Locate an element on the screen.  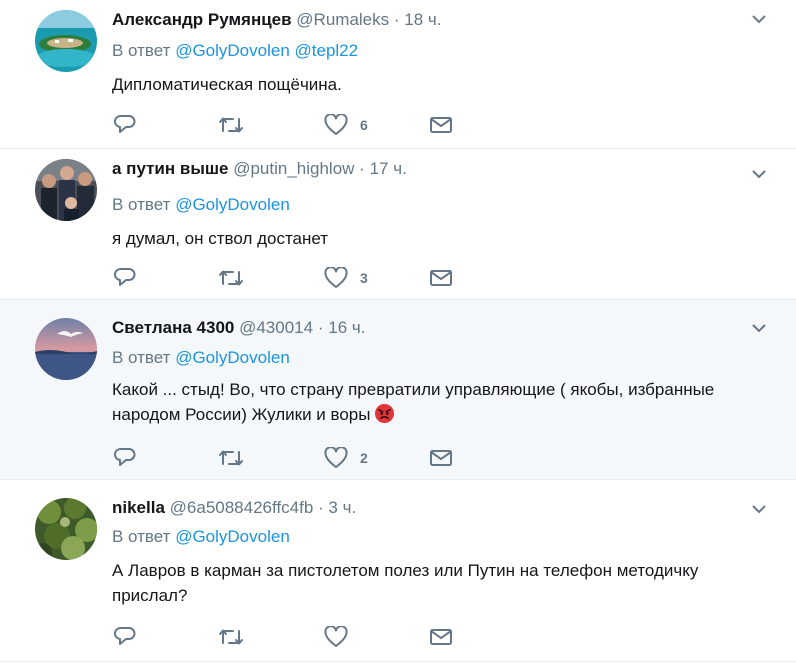
tweet-actions: 6 is located at coordinates (292, 125).